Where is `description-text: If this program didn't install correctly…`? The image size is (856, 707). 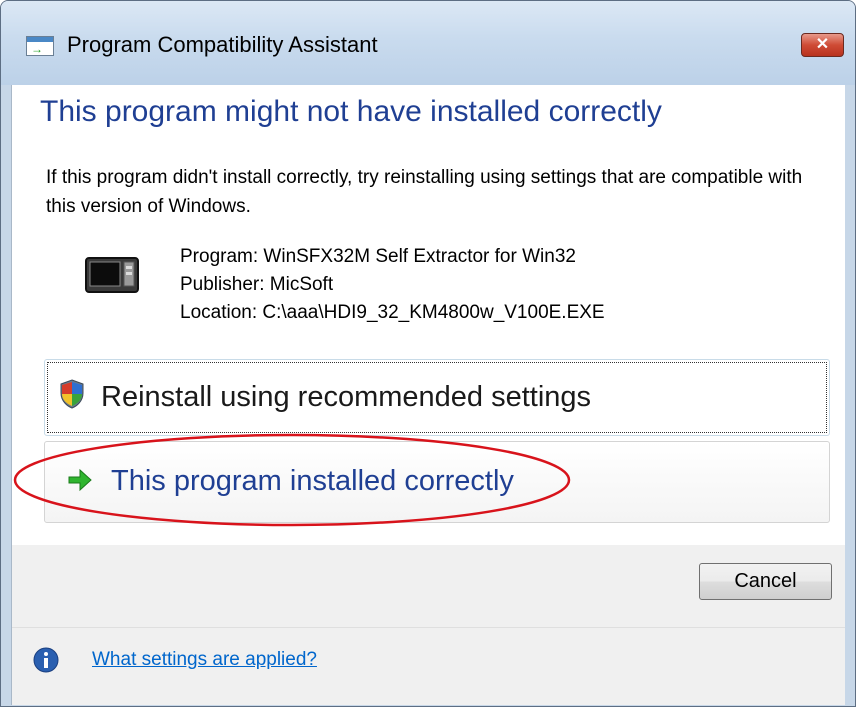
description-text: If this program didn't install correctly… is located at coordinates (424, 192).